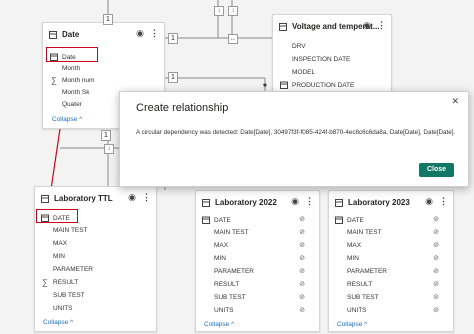  What do you see at coordinates (71, 34) in the screenshot?
I see `date-table-title: Date` at bounding box center [71, 34].